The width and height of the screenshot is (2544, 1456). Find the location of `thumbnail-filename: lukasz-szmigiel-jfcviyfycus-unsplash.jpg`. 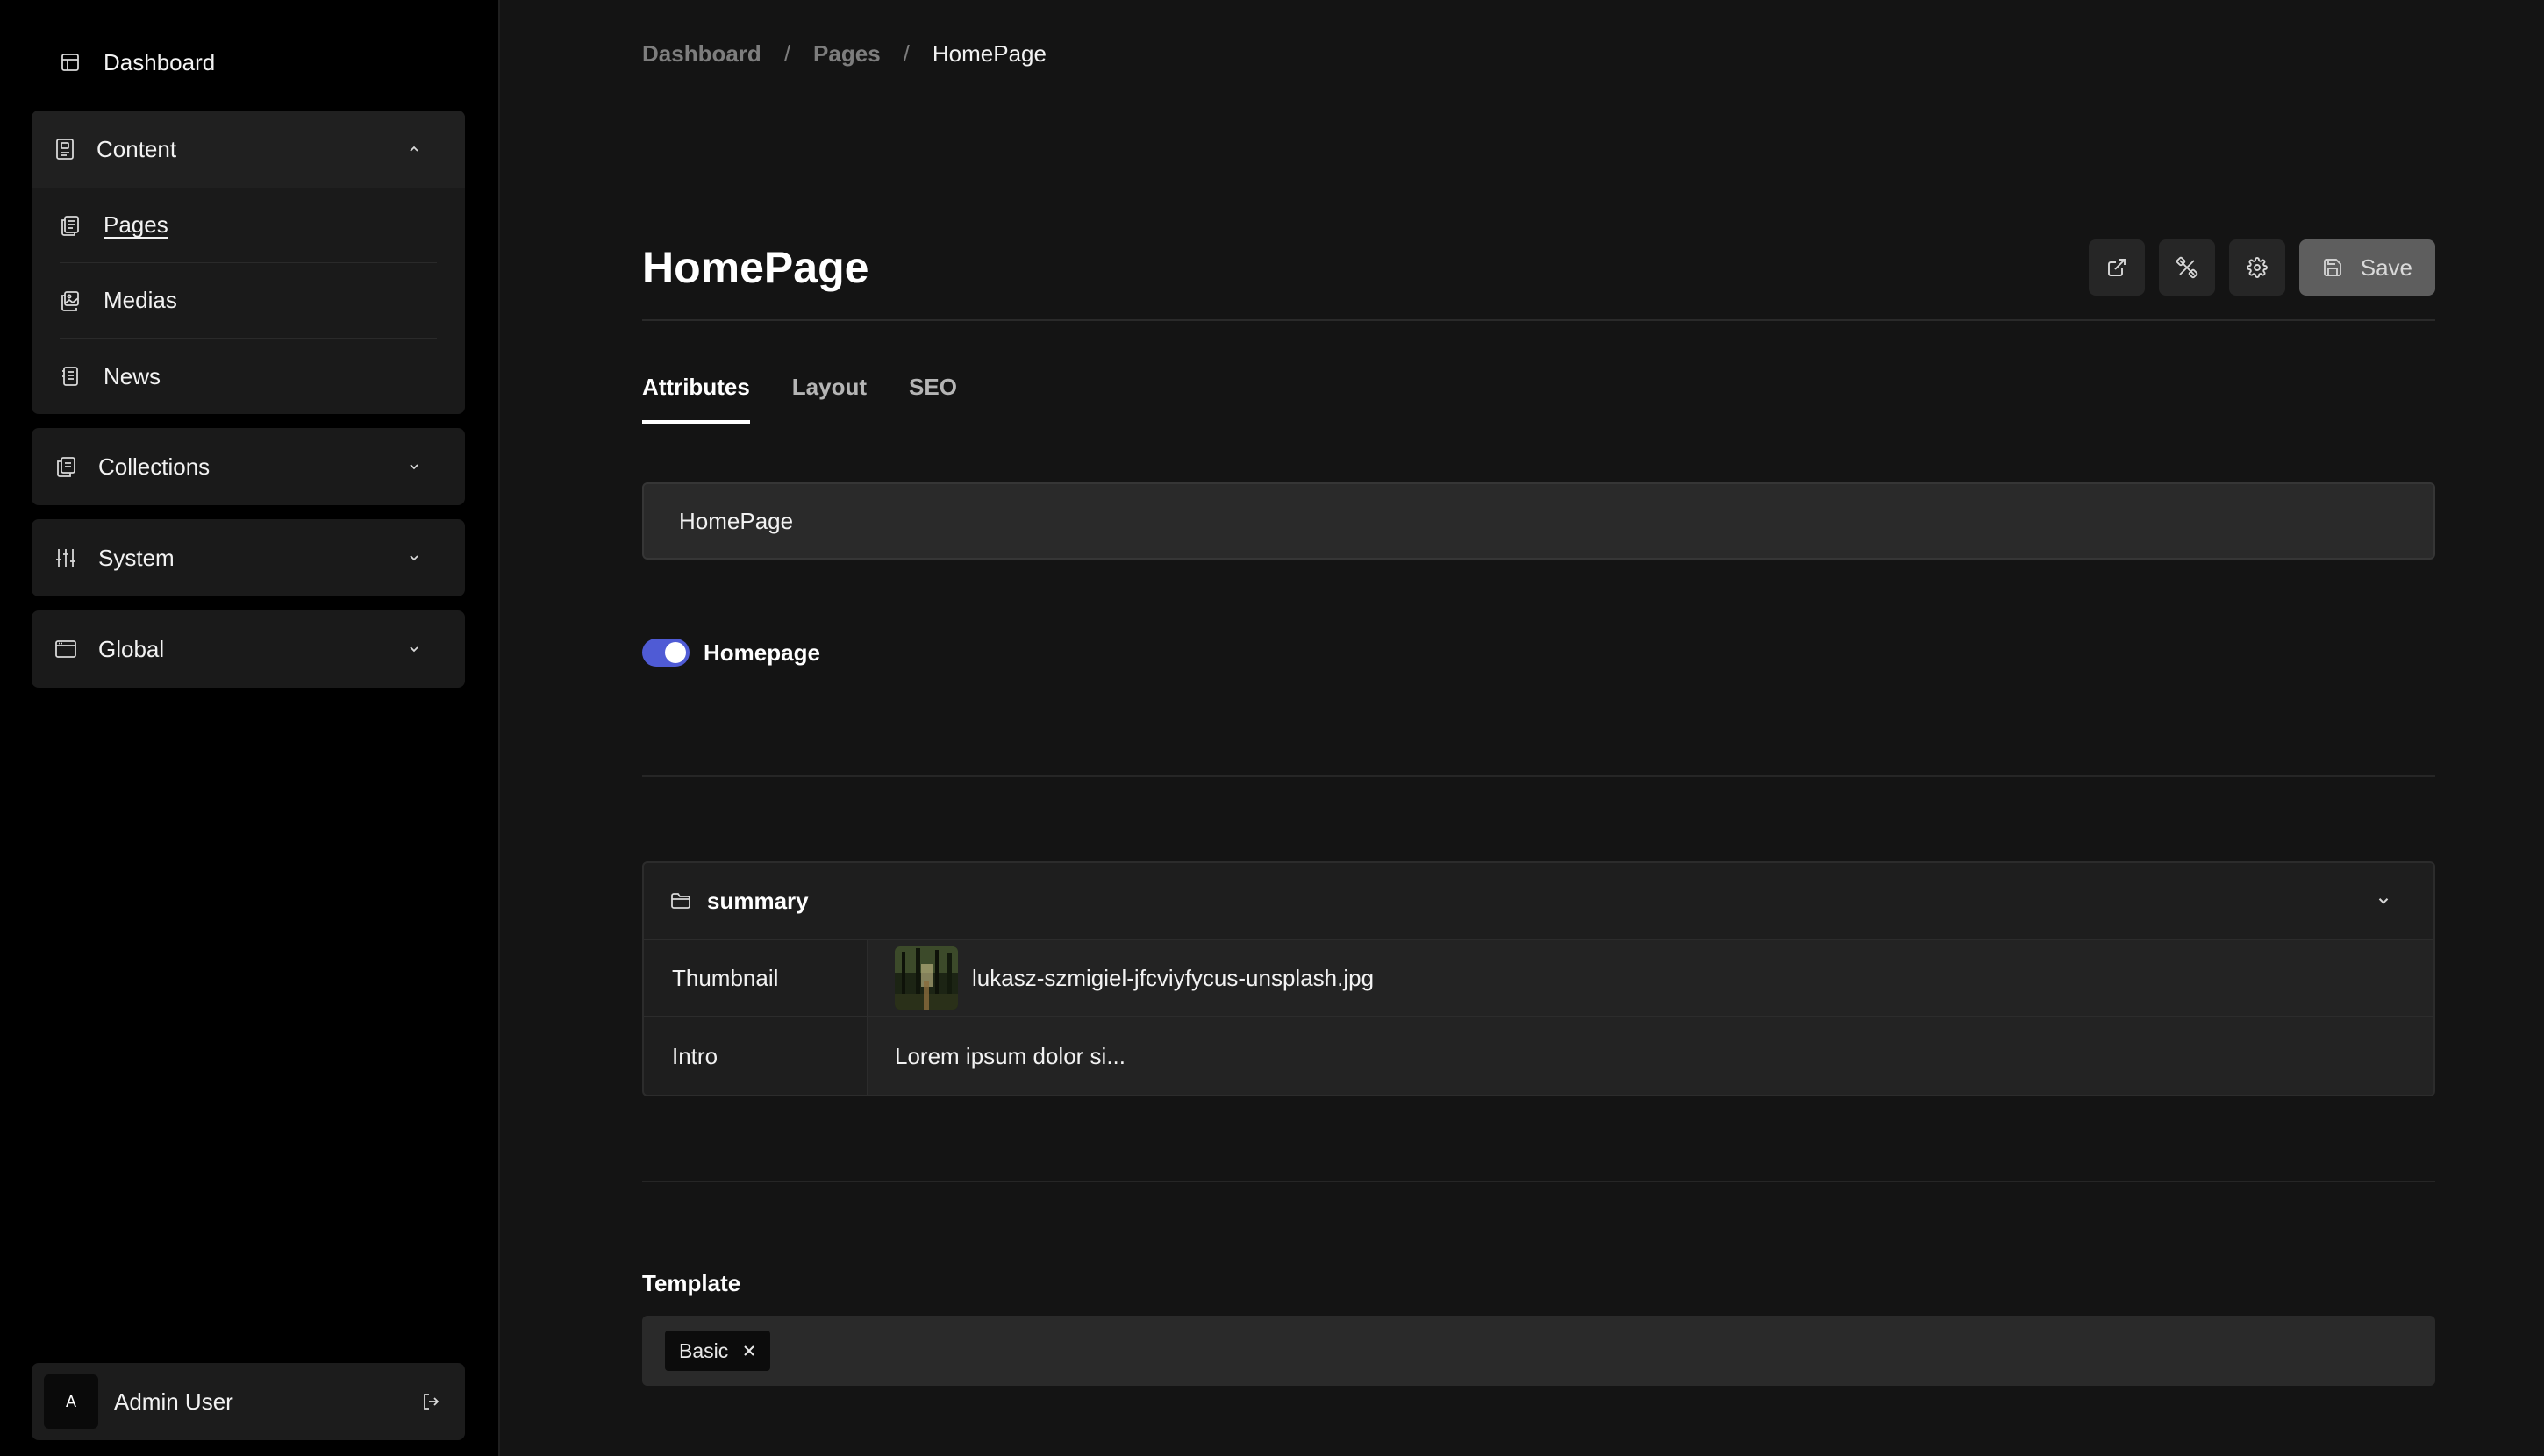

thumbnail-filename: lukasz-szmigiel-jfcviyfycus-unsplash.jpg is located at coordinates (1173, 977).